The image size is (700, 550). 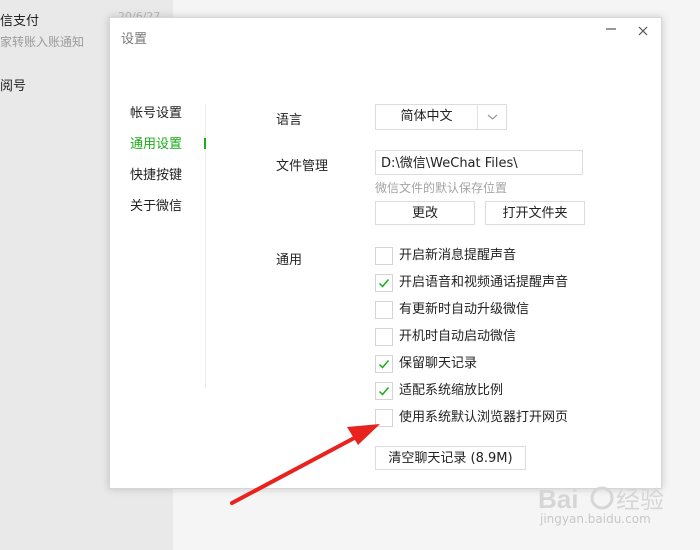 What do you see at coordinates (479, 162) in the screenshot?
I see `file-path-field: D:\微信\WeChat Files\` at bounding box center [479, 162].